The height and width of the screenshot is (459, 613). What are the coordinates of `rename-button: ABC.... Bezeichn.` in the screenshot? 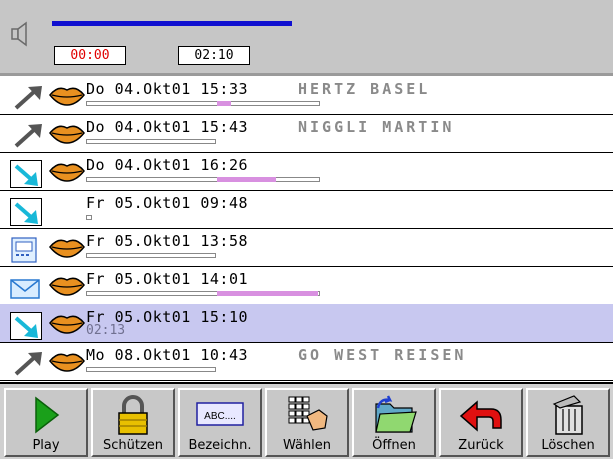 It's located at (220, 422).